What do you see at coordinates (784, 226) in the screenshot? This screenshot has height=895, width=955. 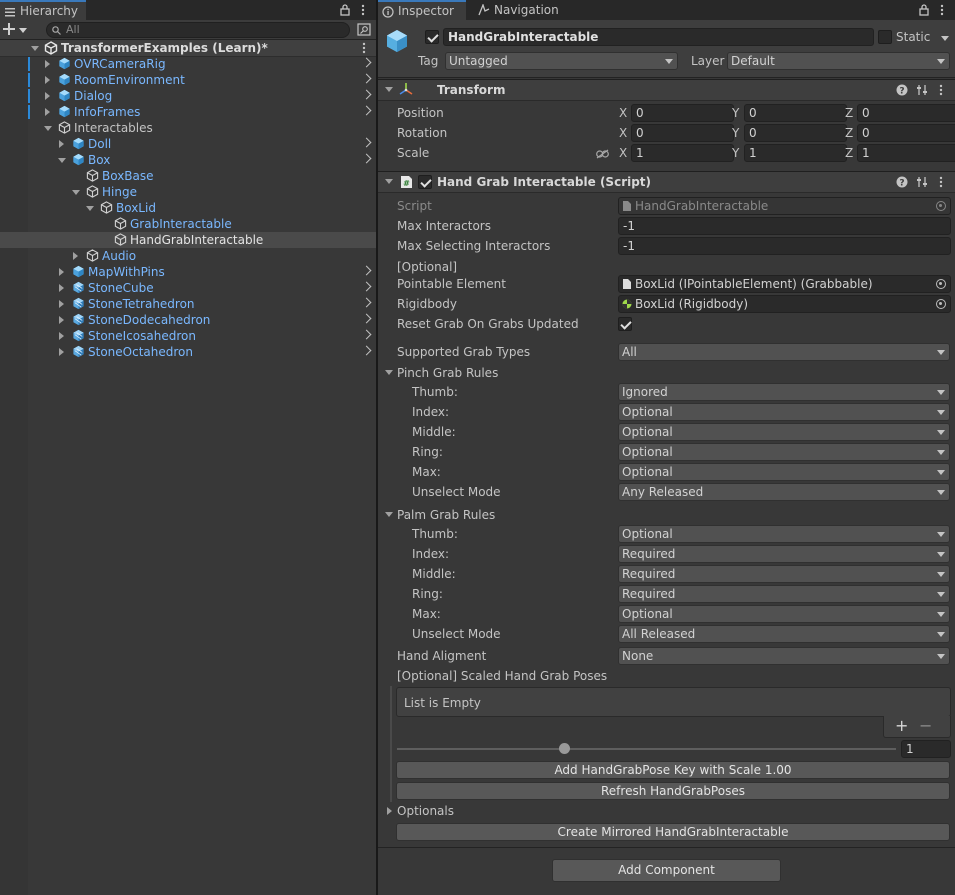 I see `max-interactors-field: -1` at bounding box center [784, 226].